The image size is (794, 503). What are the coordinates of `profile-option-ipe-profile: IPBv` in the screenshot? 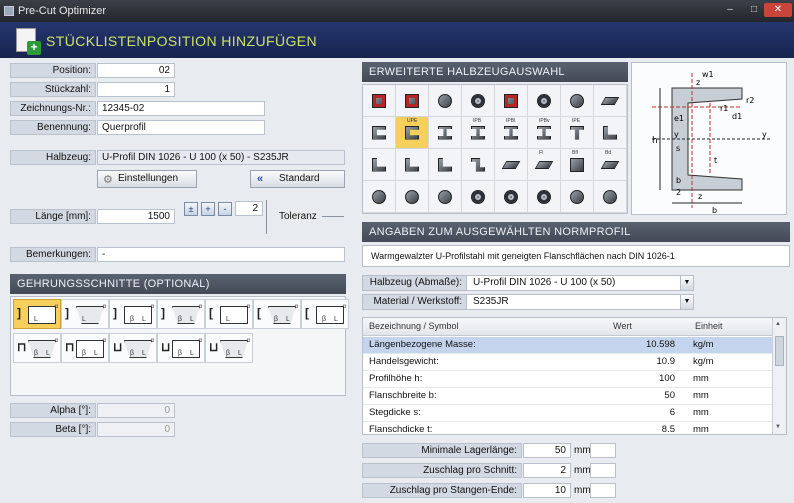 It's located at (544, 133).